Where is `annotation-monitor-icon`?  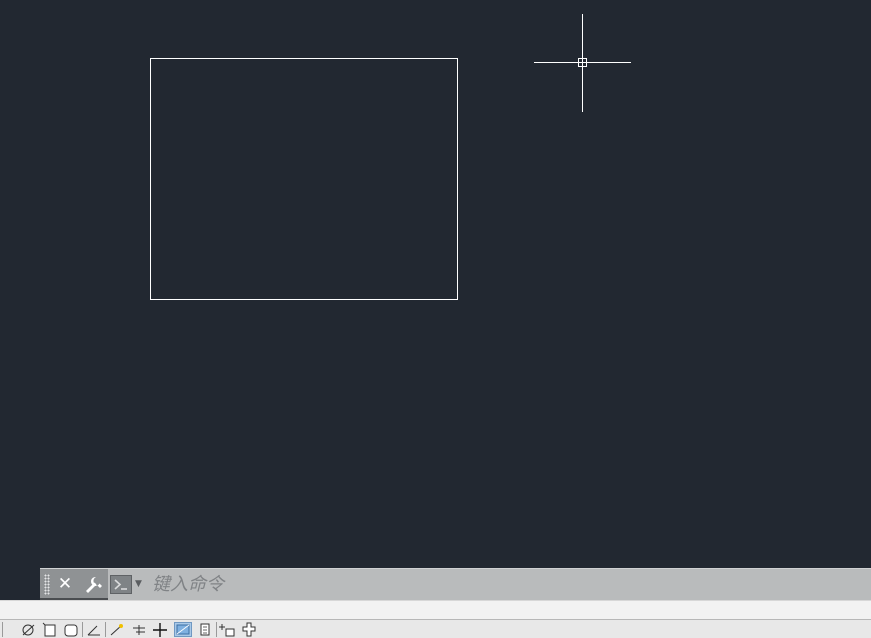 annotation-monitor-icon is located at coordinates (249, 629).